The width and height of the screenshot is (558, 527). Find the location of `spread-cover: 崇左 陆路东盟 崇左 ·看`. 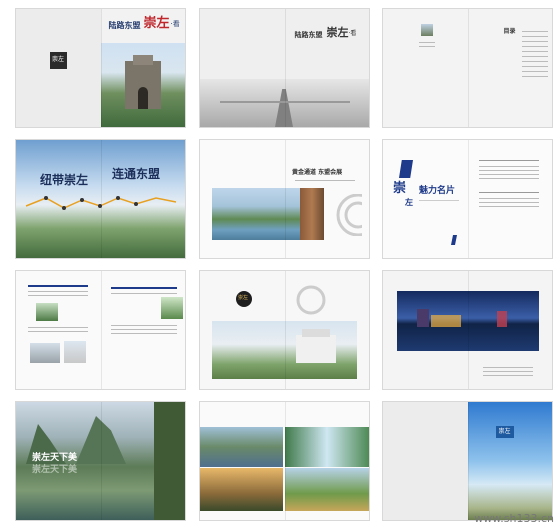

spread-cover: 崇左 陆路东盟 崇左 ·看 is located at coordinates (100, 68).